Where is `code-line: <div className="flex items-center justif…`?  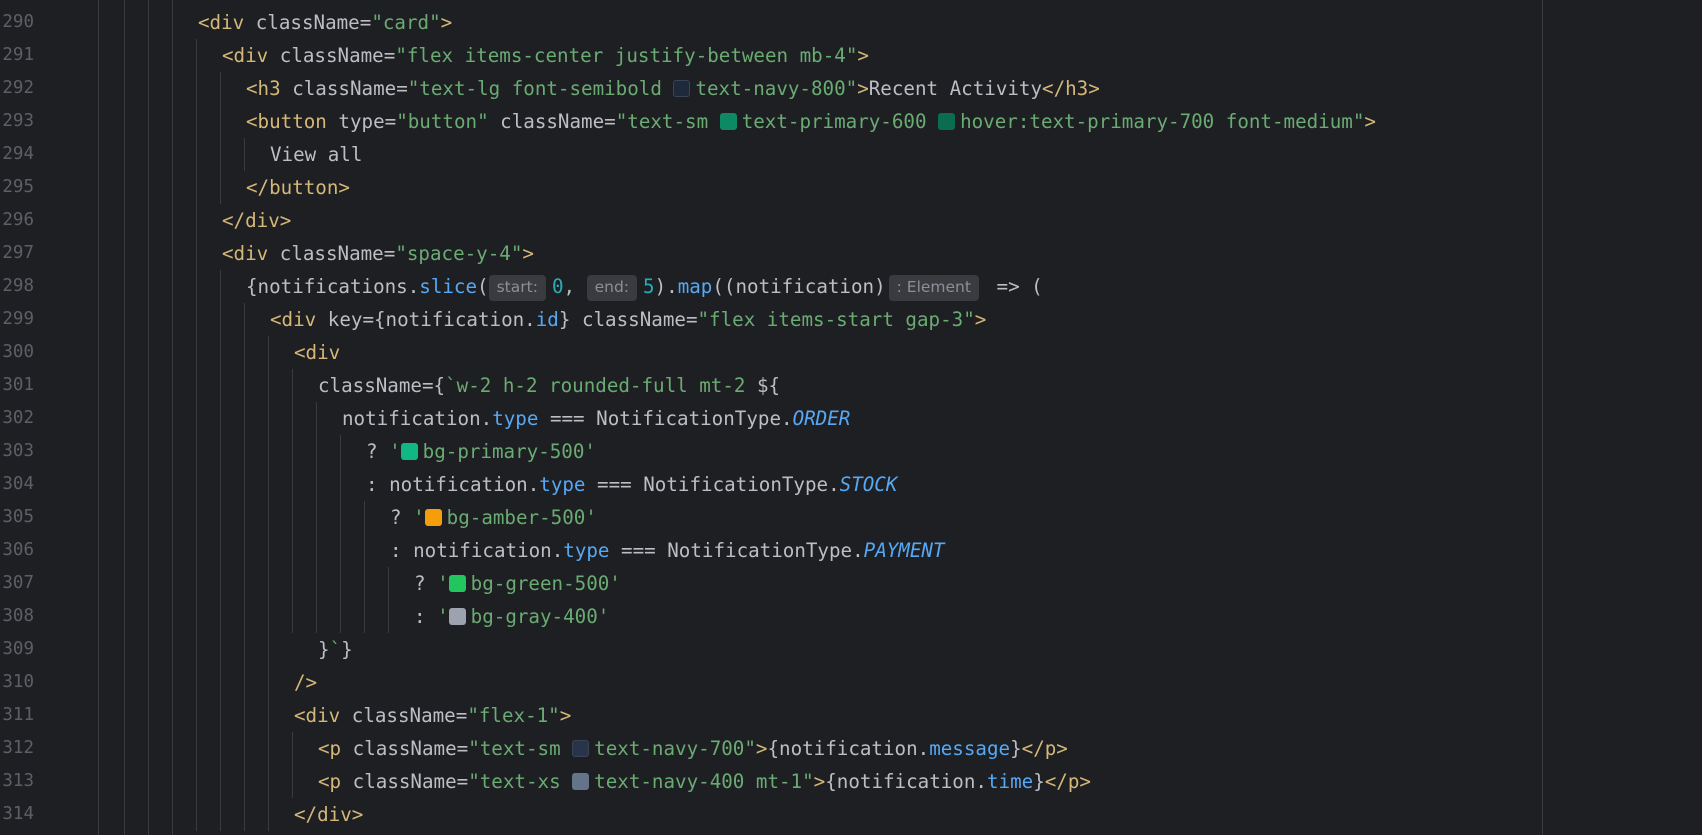 code-line: <div className="flex items-center justif… is located at coordinates (545, 55).